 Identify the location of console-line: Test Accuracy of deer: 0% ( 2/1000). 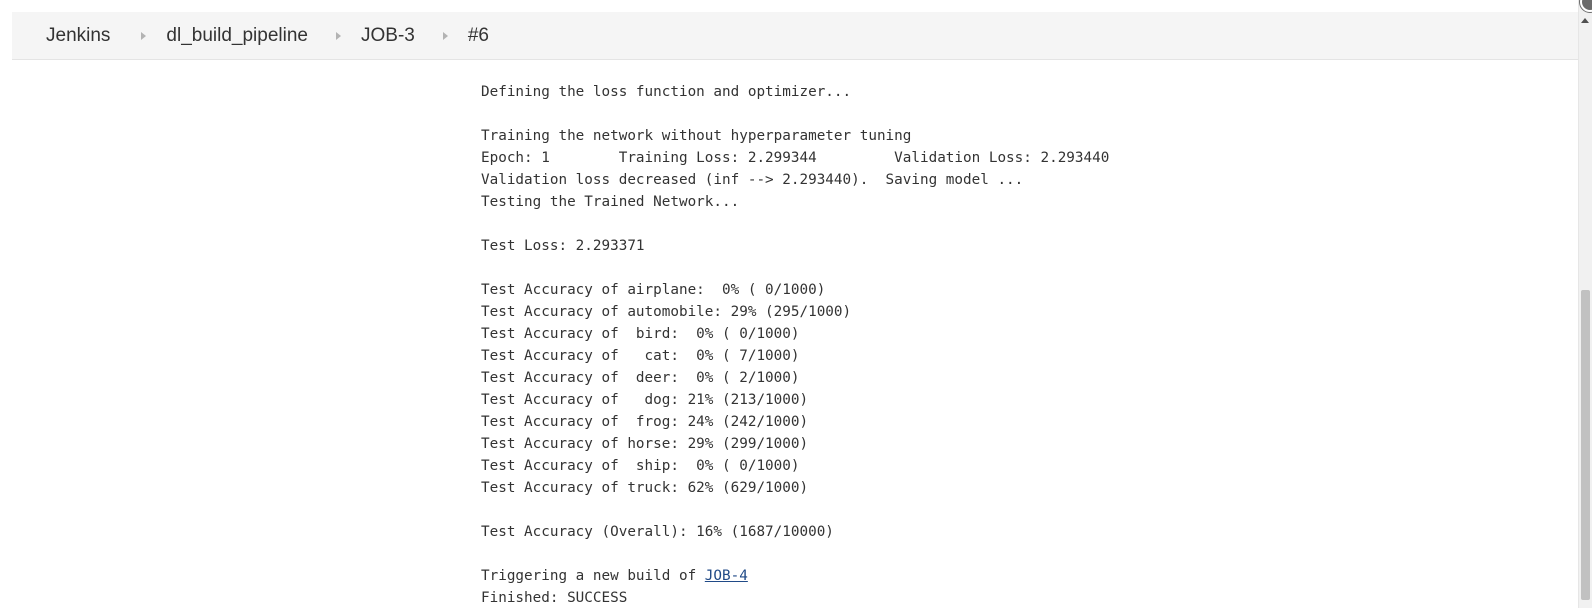
(640, 378).